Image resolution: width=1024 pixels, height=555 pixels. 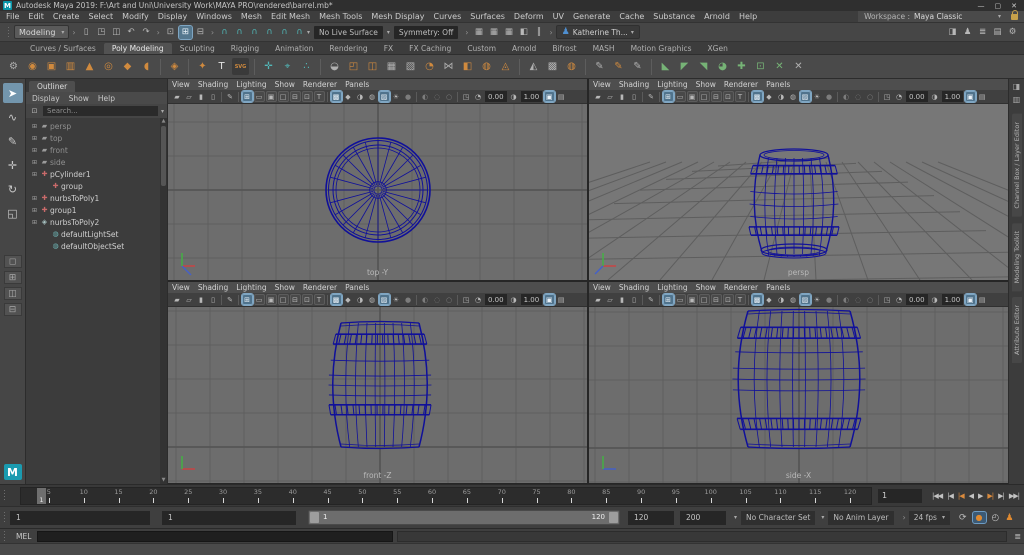 What do you see at coordinates (46, 98) in the screenshot?
I see `outliner-menu-display: Display` at bounding box center [46, 98].